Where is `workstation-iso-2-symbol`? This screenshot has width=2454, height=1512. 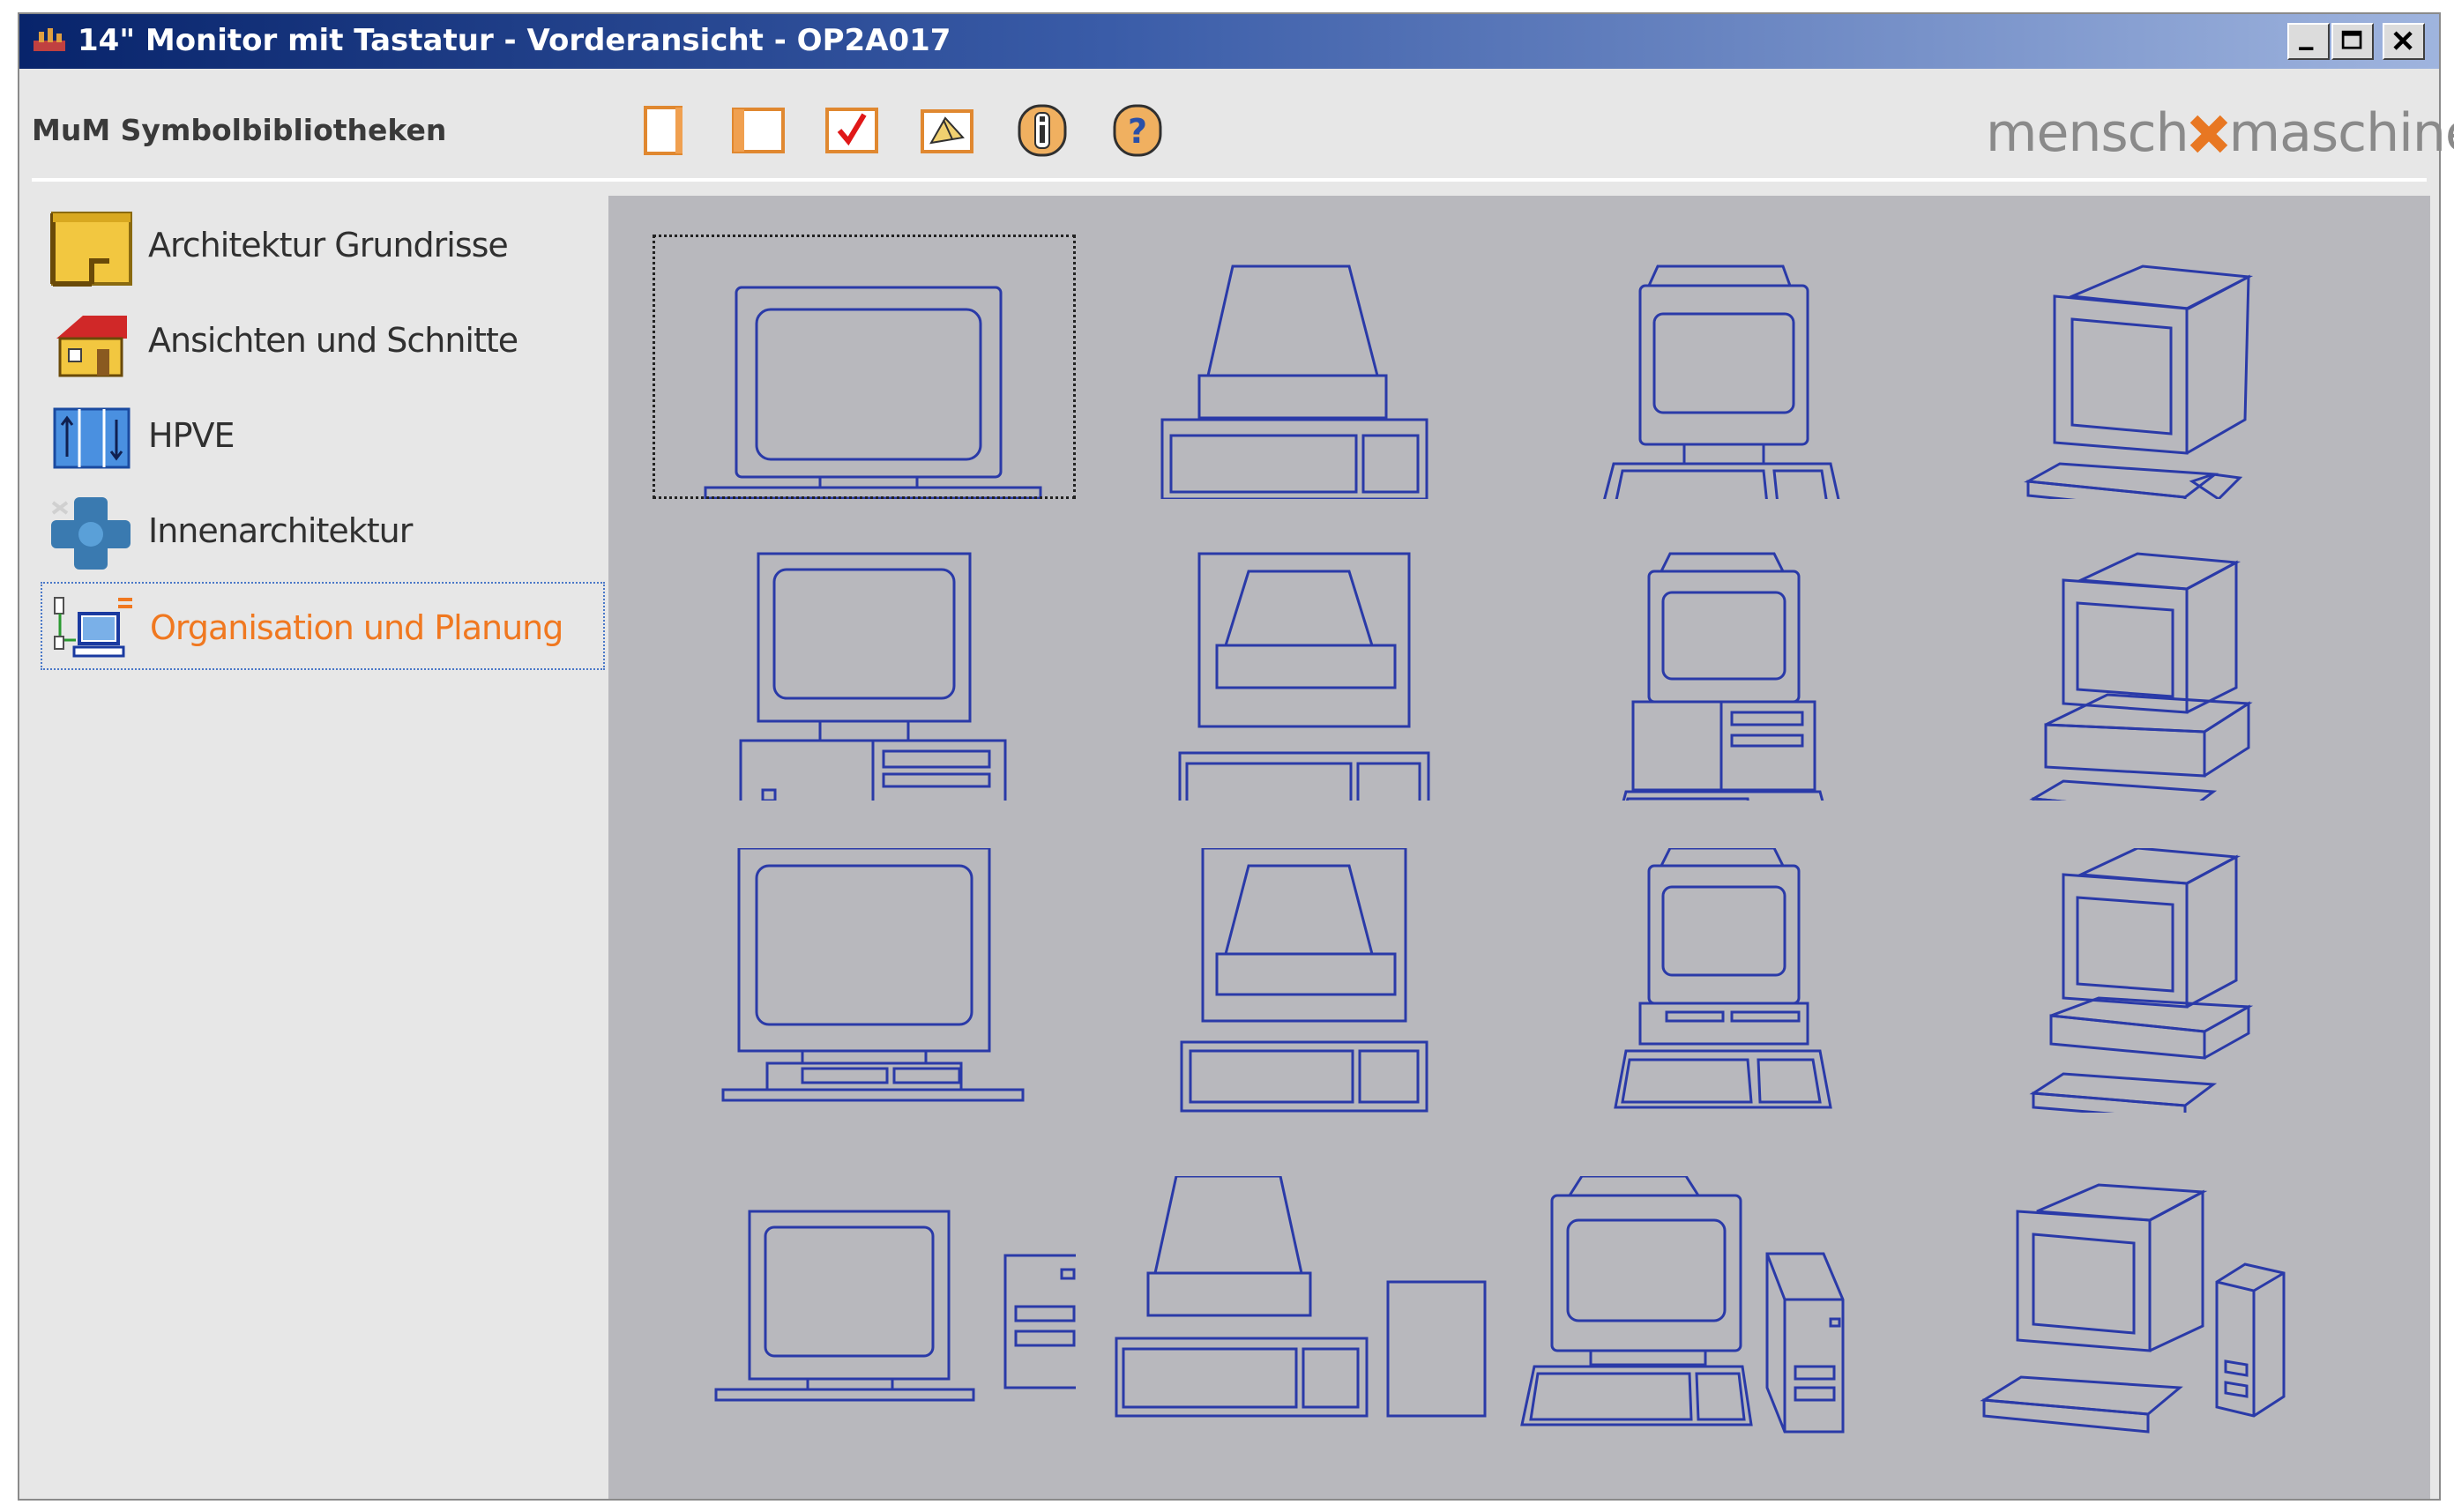 workstation-iso-2-symbol is located at coordinates (2160, 980).